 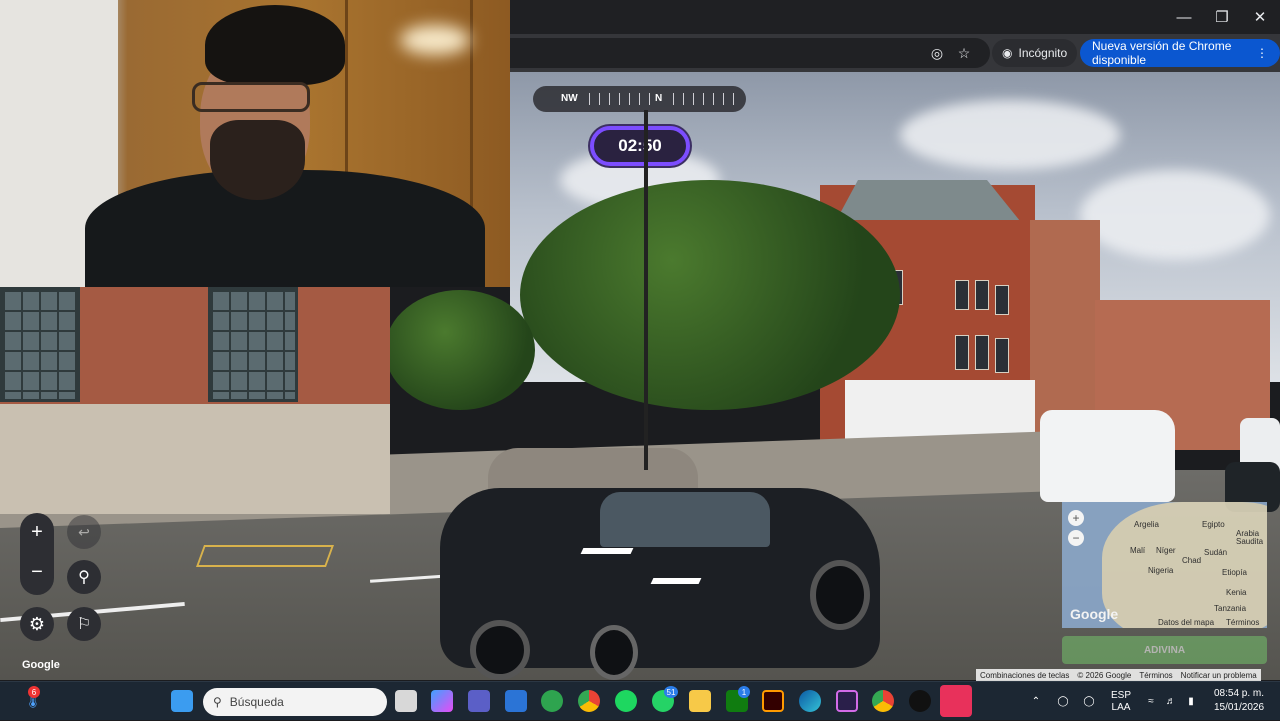 What do you see at coordinates (1222, 17) in the screenshot?
I see `restore-icon: ❐` at bounding box center [1222, 17].